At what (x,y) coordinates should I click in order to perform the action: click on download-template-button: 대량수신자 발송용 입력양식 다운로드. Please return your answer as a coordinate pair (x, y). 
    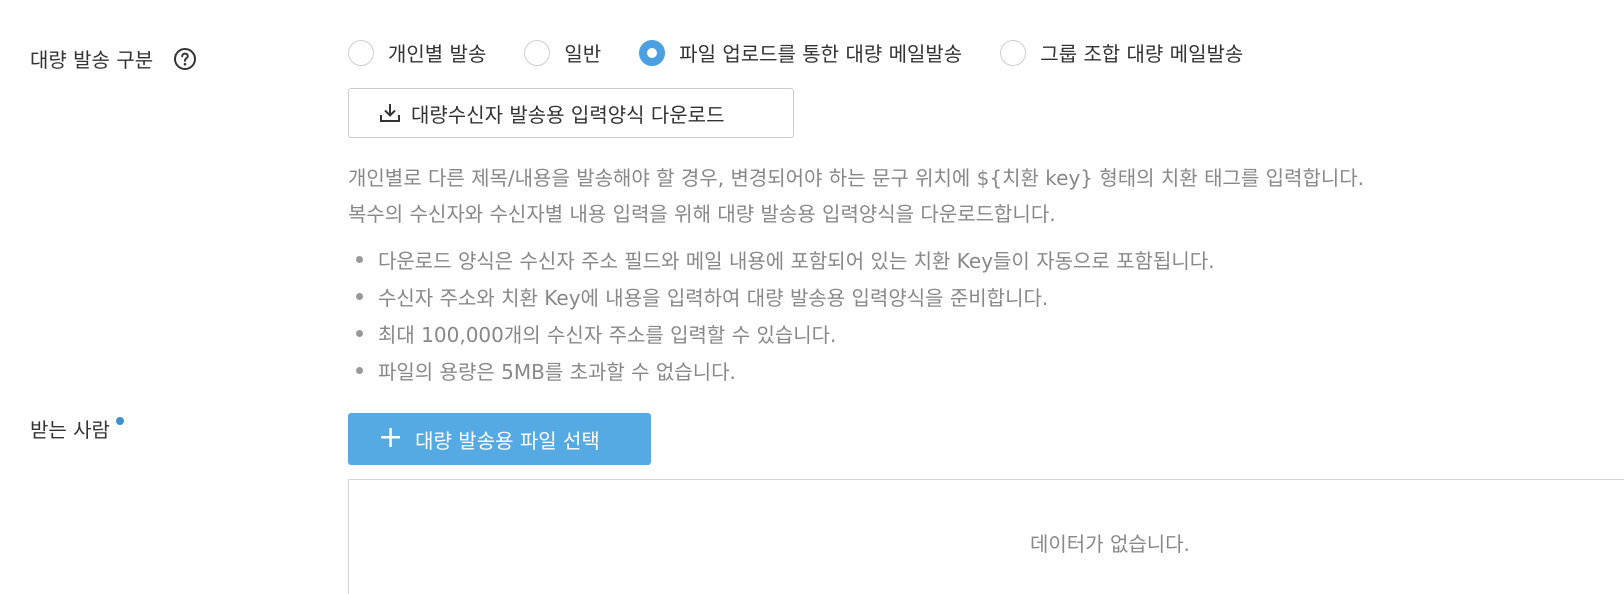
    Looking at the image, I should click on (571, 113).